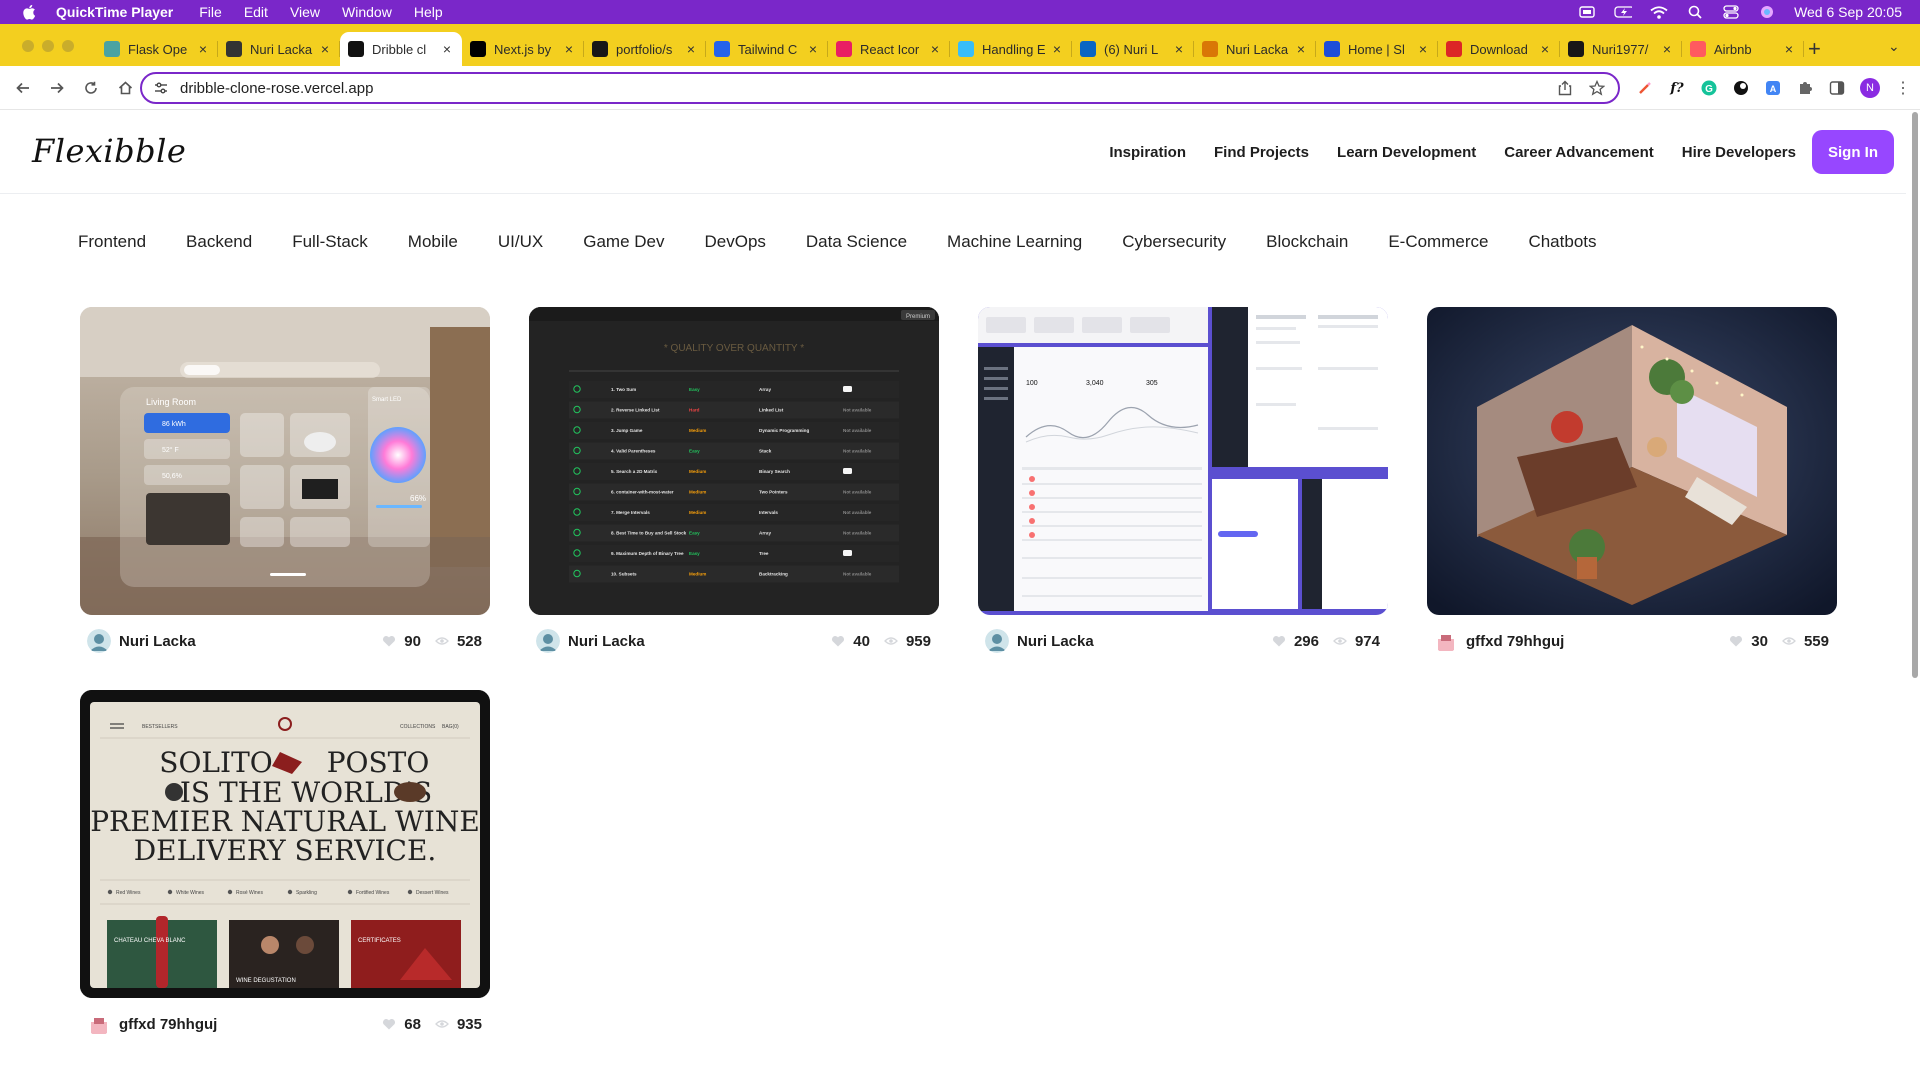 The height and width of the screenshot is (1080, 1920). I want to click on likes-stat: 40, so click(850, 641).